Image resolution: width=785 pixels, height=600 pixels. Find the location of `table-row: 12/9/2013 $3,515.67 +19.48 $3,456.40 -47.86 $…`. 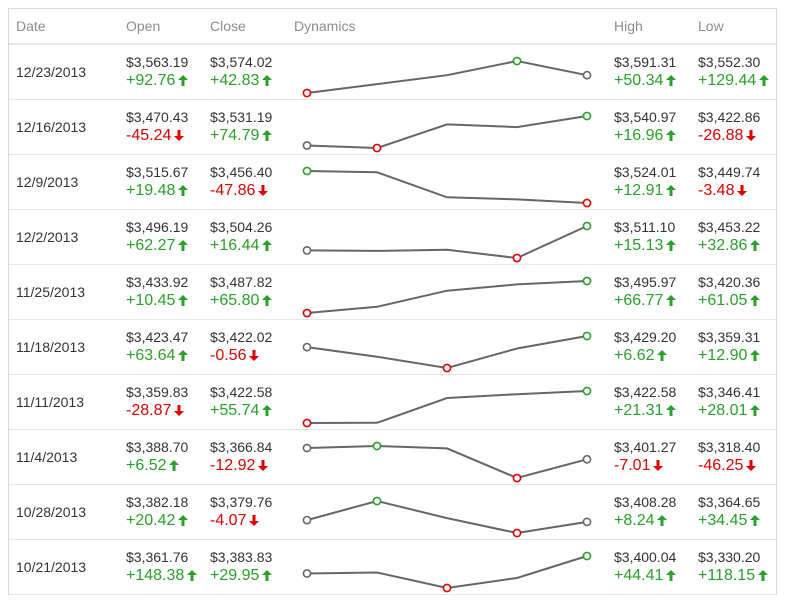

table-row: 12/9/2013 $3,515.67 +19.48 $3,456.40 -47.86 $… is located at coordinates (392, 182).